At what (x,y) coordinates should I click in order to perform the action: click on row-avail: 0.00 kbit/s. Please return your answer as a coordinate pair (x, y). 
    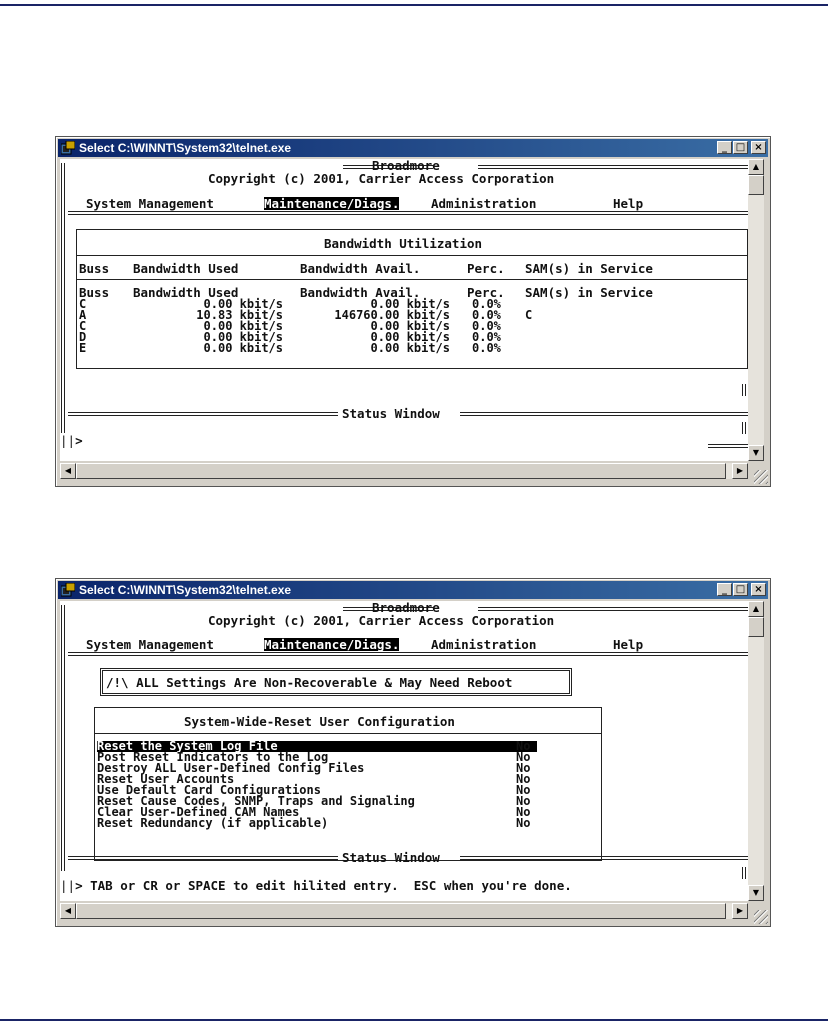
    Looking at the image, I should click on (410, 348).